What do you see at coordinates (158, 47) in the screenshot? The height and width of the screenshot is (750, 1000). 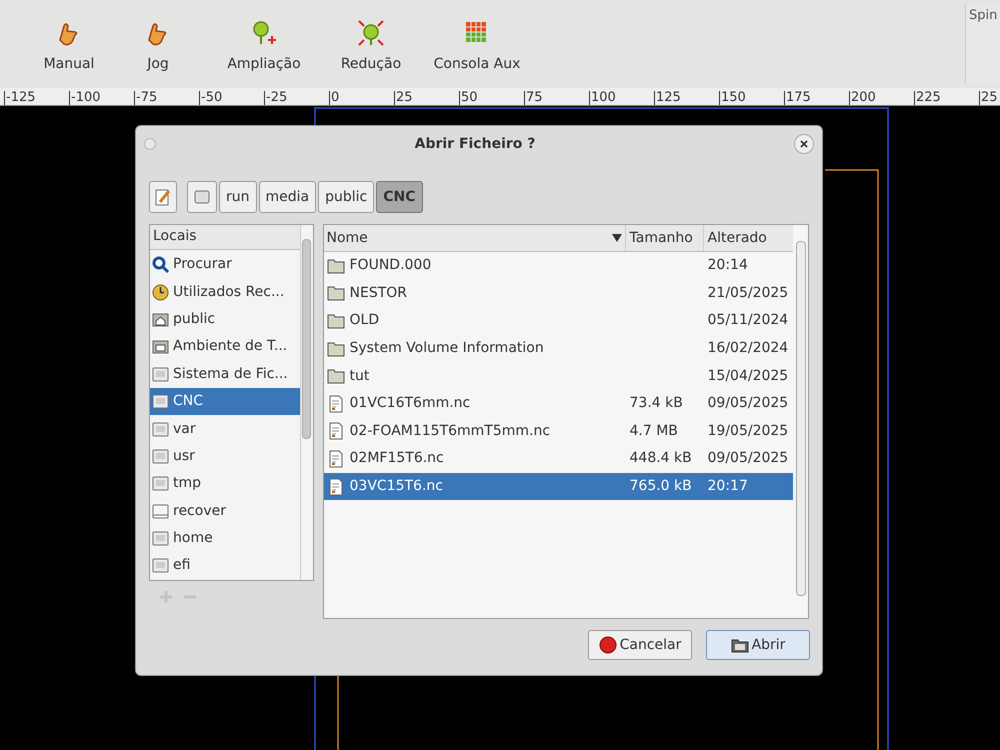 I see `toolbar-button: Jog` at bounding box center [158, 47].